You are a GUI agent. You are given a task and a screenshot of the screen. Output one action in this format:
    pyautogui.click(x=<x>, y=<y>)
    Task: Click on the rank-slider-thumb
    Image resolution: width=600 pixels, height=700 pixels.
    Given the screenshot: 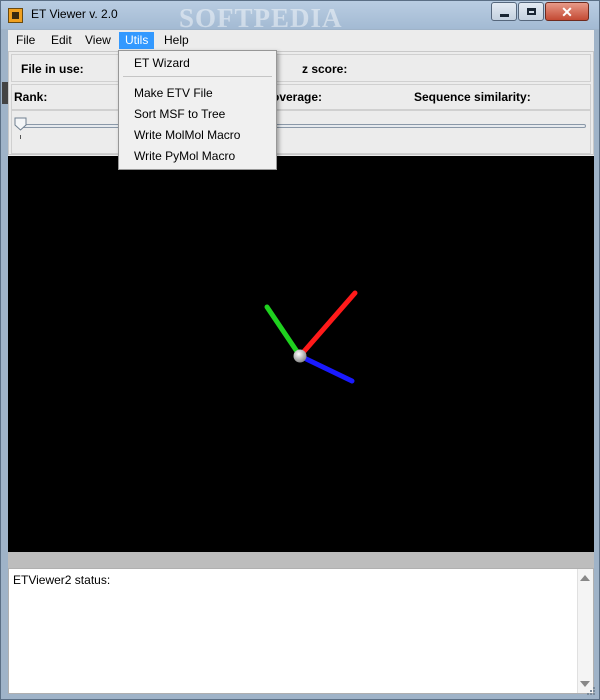 What is the action you would take?
    pyautogui.click(x=20, y=124)
    